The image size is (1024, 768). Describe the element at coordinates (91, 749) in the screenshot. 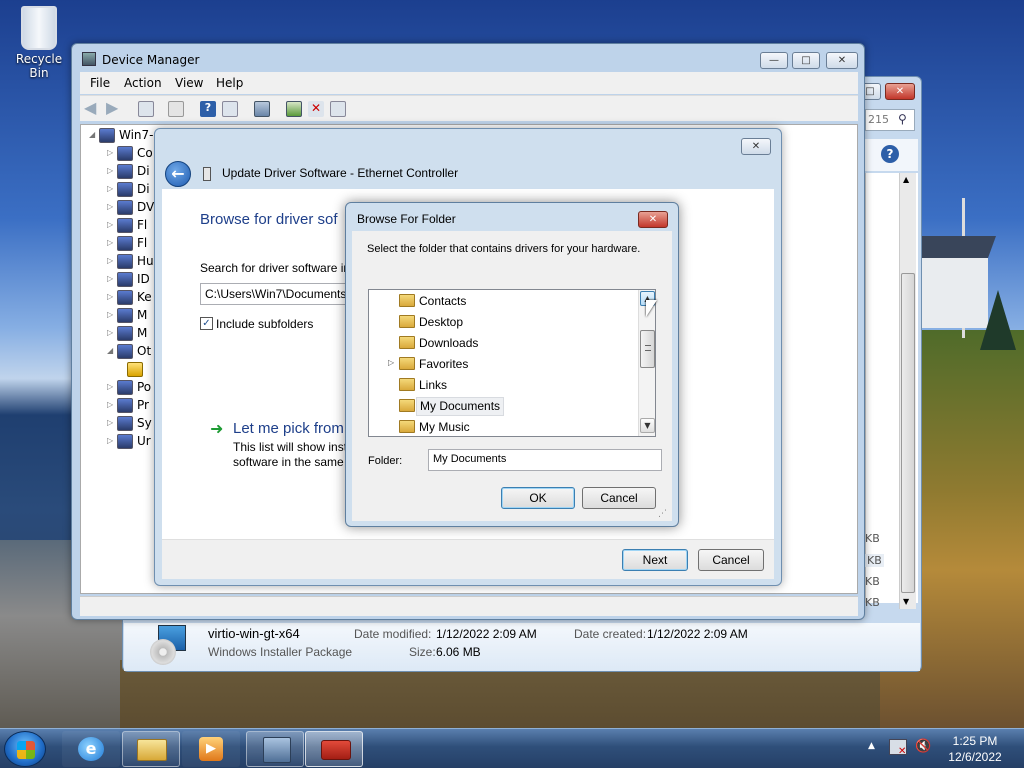

I see `taskbar-internet-explorer: e` at that location.